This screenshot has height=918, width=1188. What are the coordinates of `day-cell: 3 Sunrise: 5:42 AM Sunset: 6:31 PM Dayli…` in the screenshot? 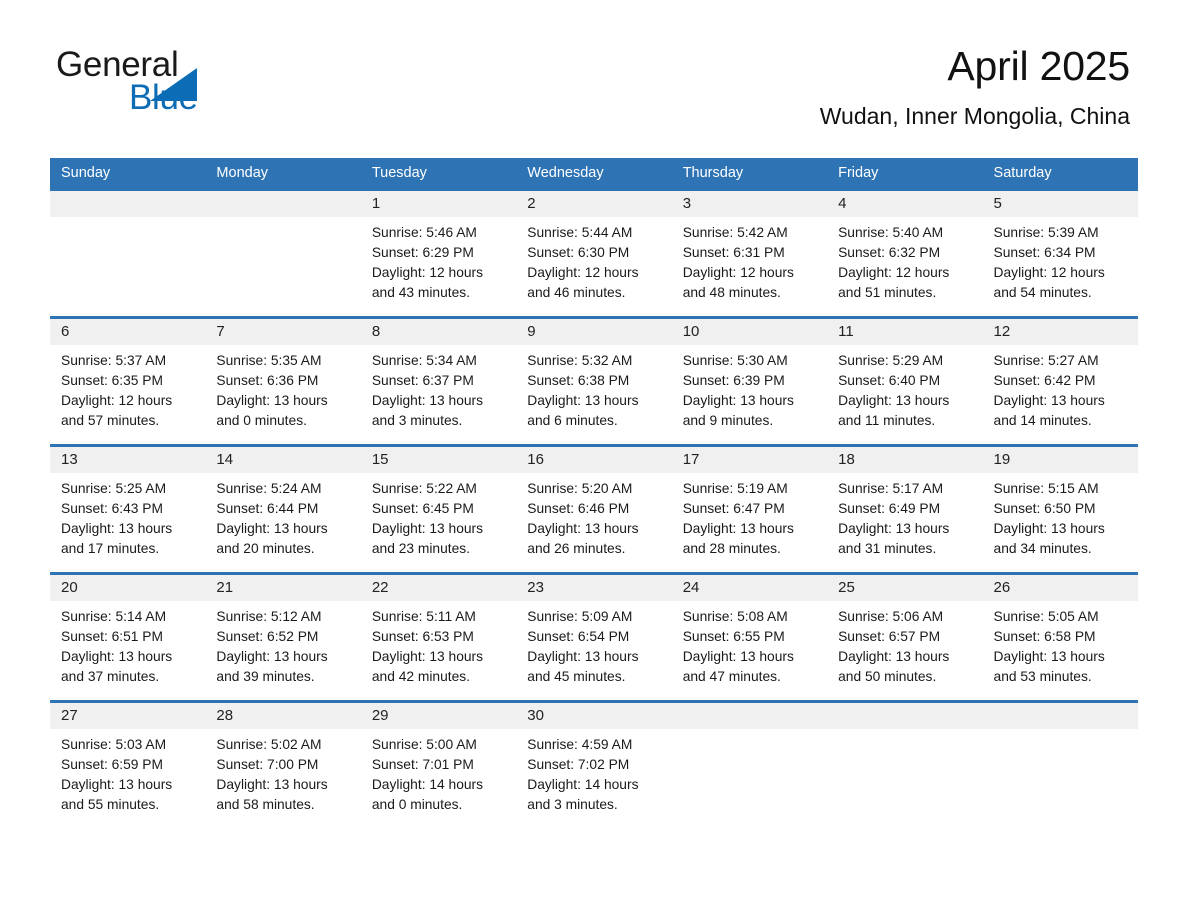 It's located at (749, 253).